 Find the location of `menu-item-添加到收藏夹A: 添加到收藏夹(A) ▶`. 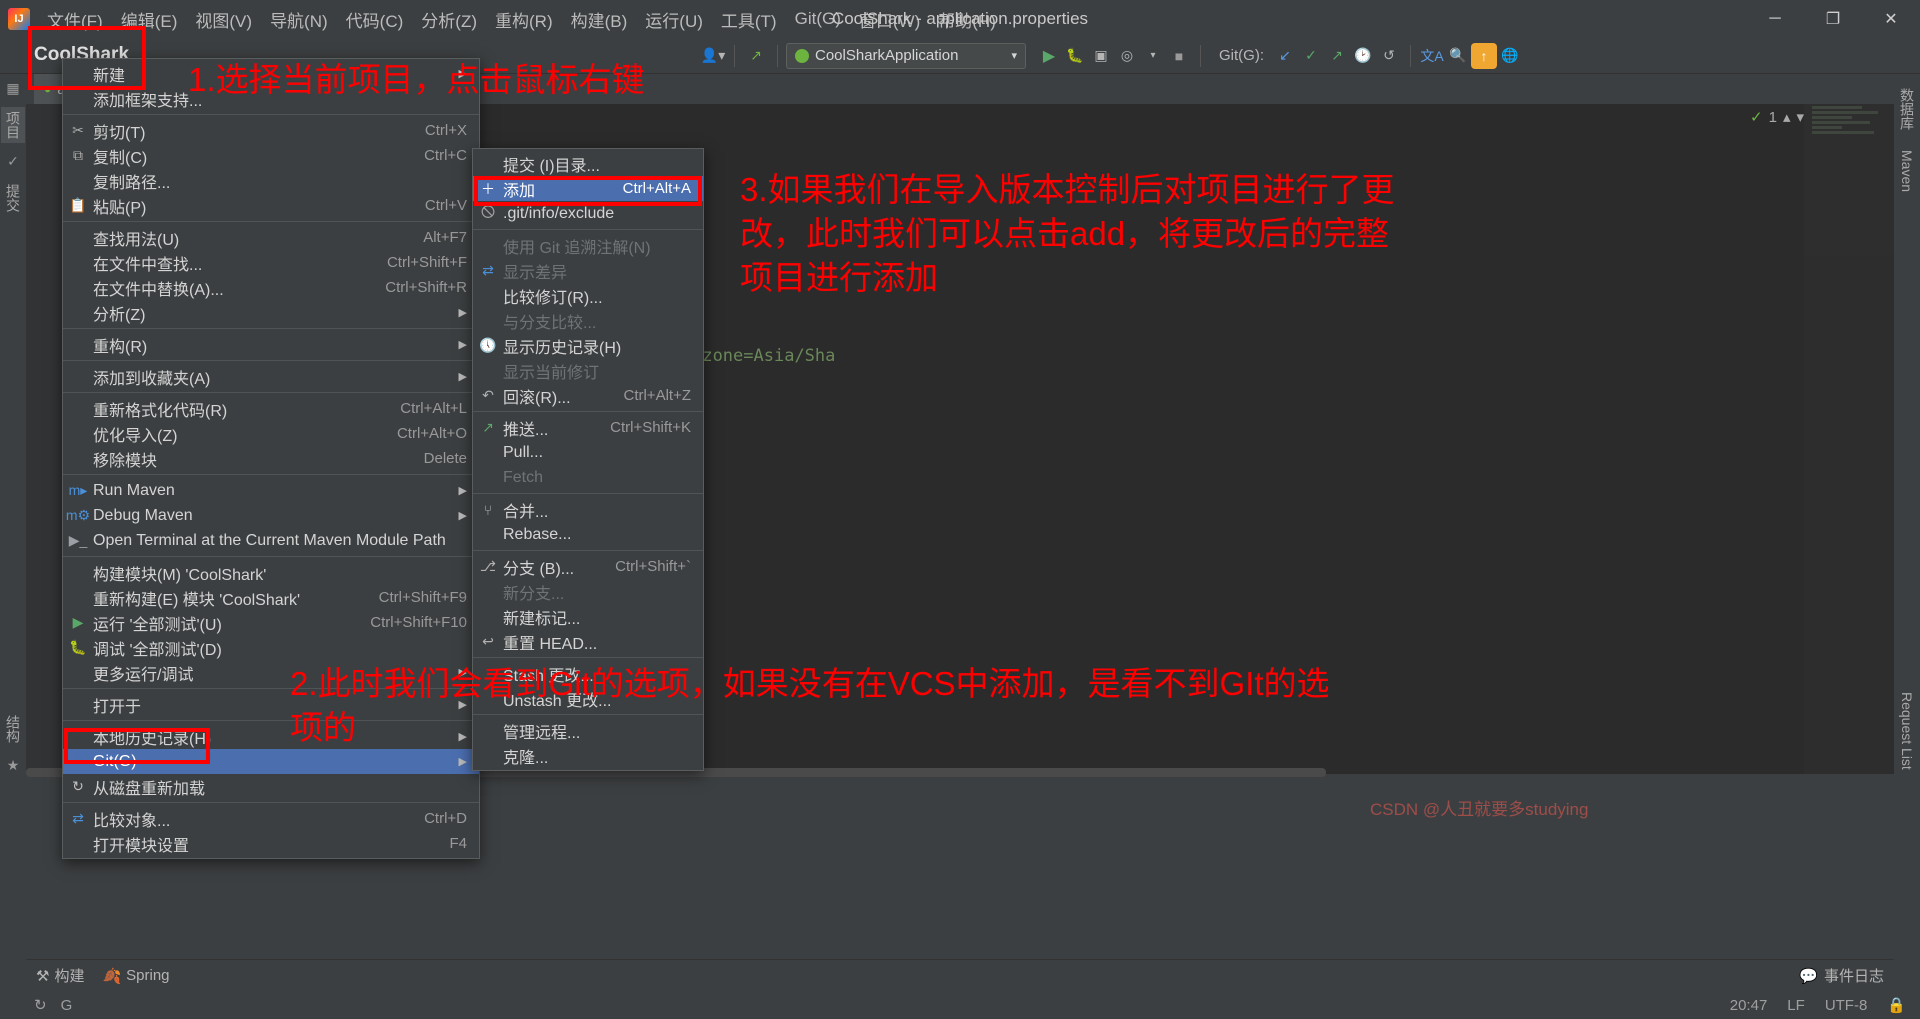

menu-item-添加到收藏夹A: 添加到收藏夹(A) ▶ is located at coordinates (271, 376).